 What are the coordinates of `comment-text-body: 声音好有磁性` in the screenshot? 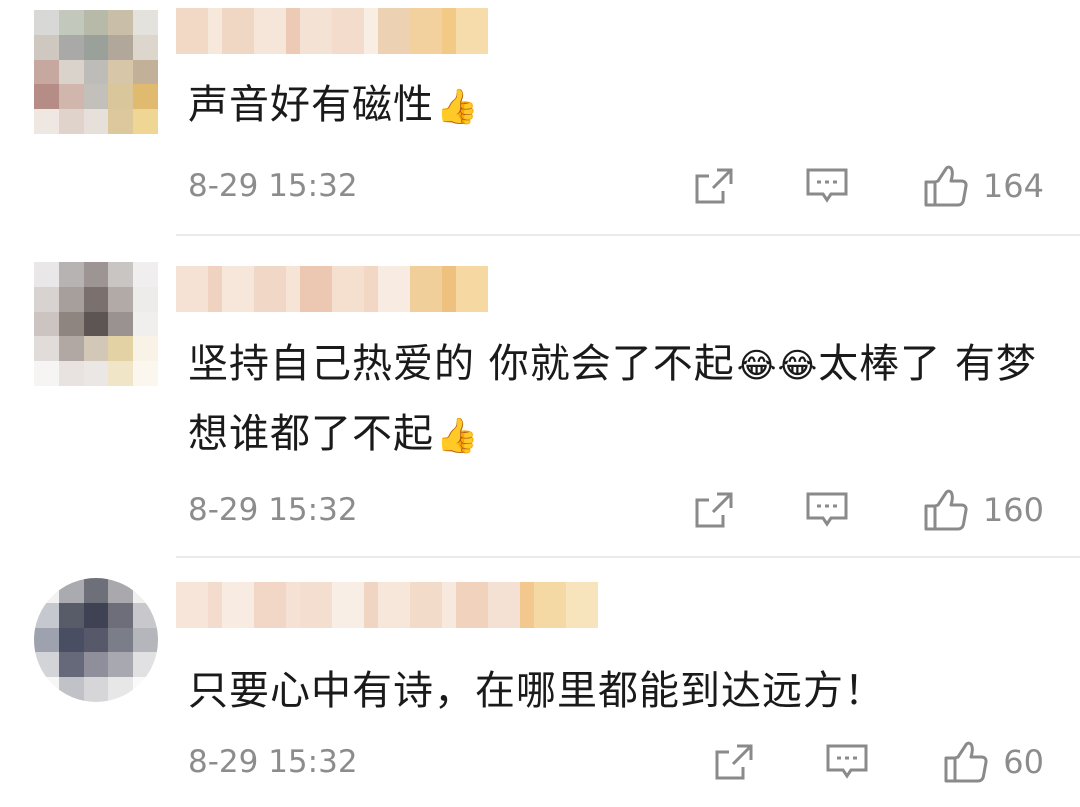 It's located at (311, 105).